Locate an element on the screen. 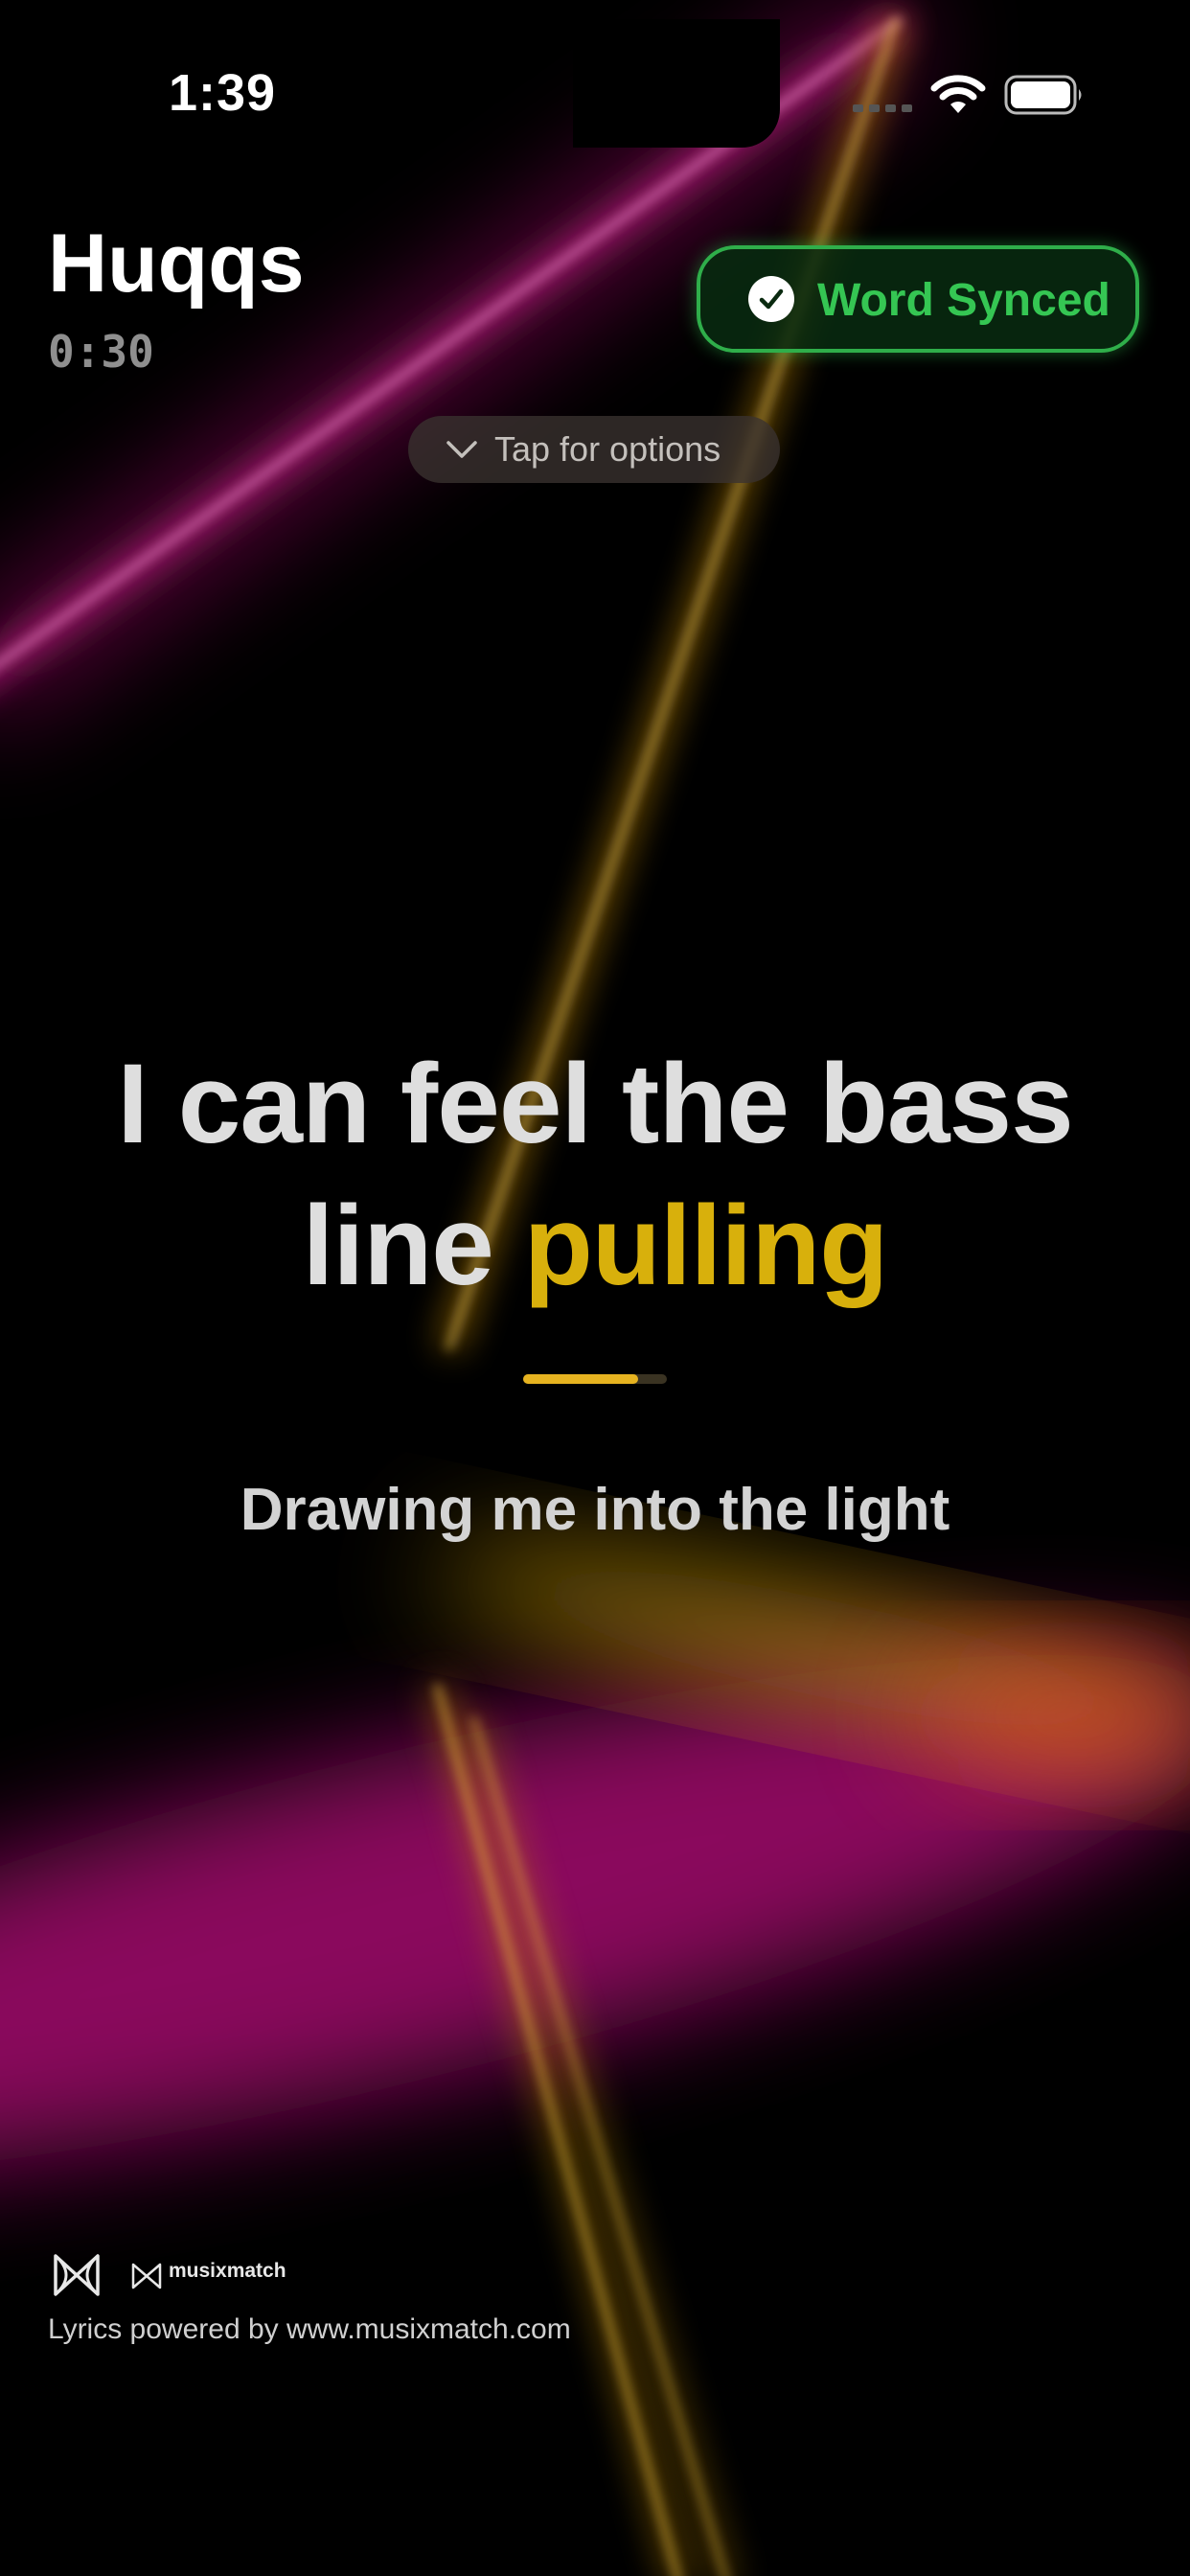  current-lyric-line: I can feel the bass line pulling is located at coordinates (595, 1175).